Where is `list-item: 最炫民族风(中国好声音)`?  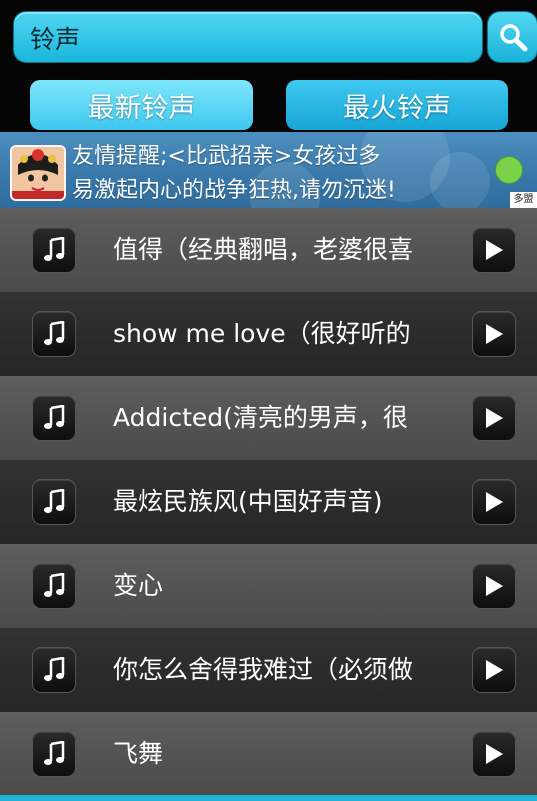
list-item: 最炫民族风(中国好声音) is located at coordinates (268, 502).